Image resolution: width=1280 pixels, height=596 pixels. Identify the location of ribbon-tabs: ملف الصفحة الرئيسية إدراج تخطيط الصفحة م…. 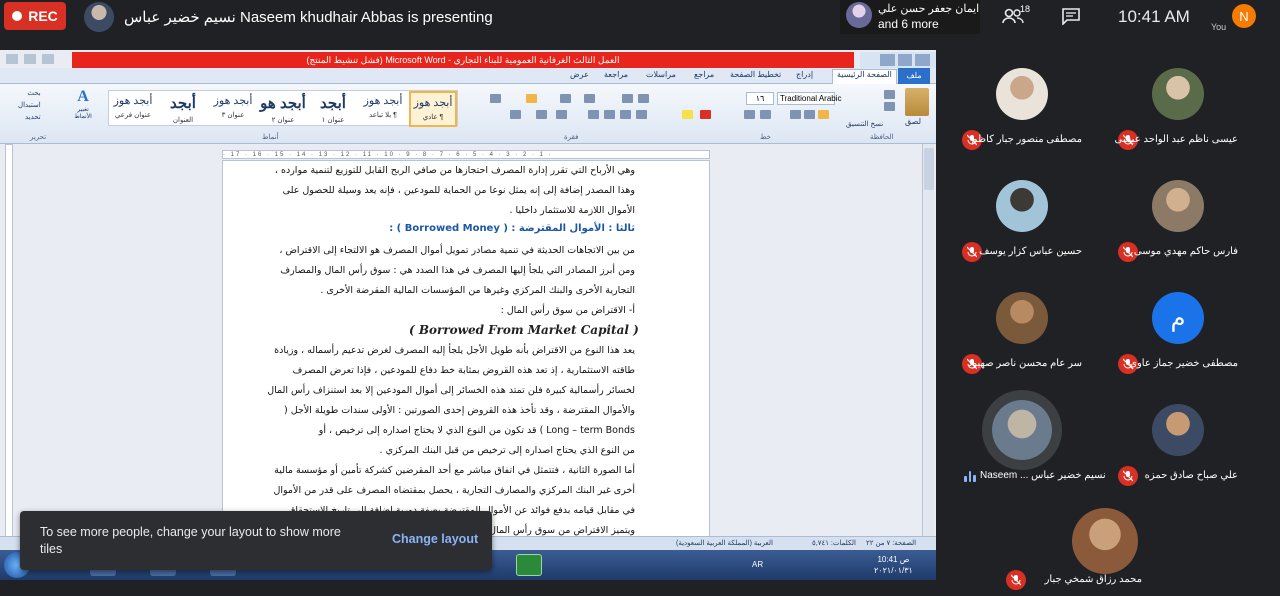
(468, 76).